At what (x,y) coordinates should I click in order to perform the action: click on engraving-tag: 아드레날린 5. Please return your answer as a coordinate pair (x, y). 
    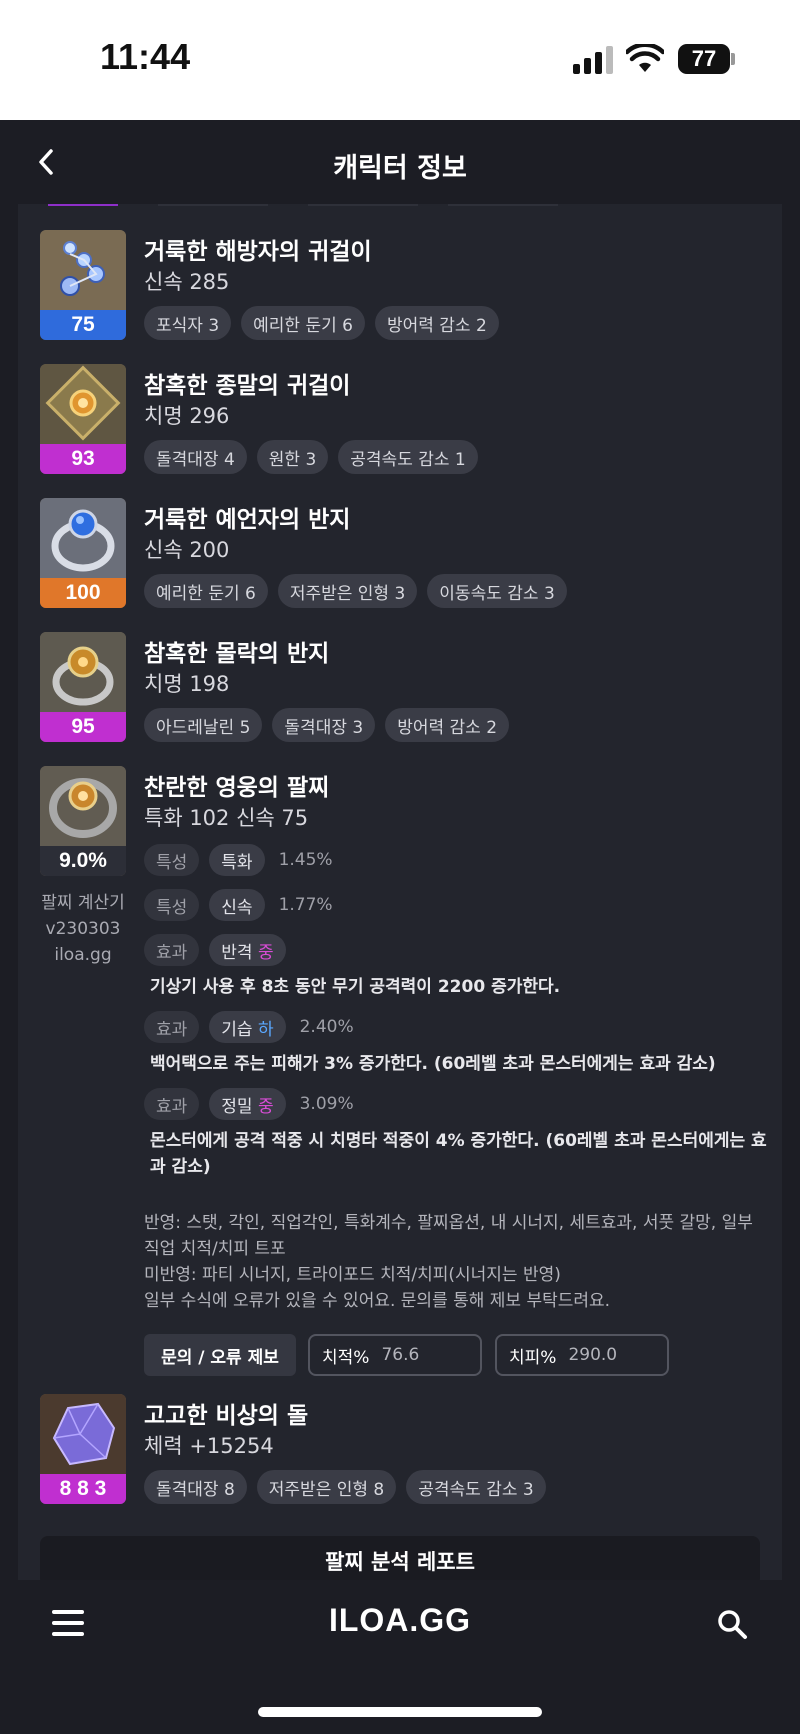
    Looking at the image, I should click on (203, 725).